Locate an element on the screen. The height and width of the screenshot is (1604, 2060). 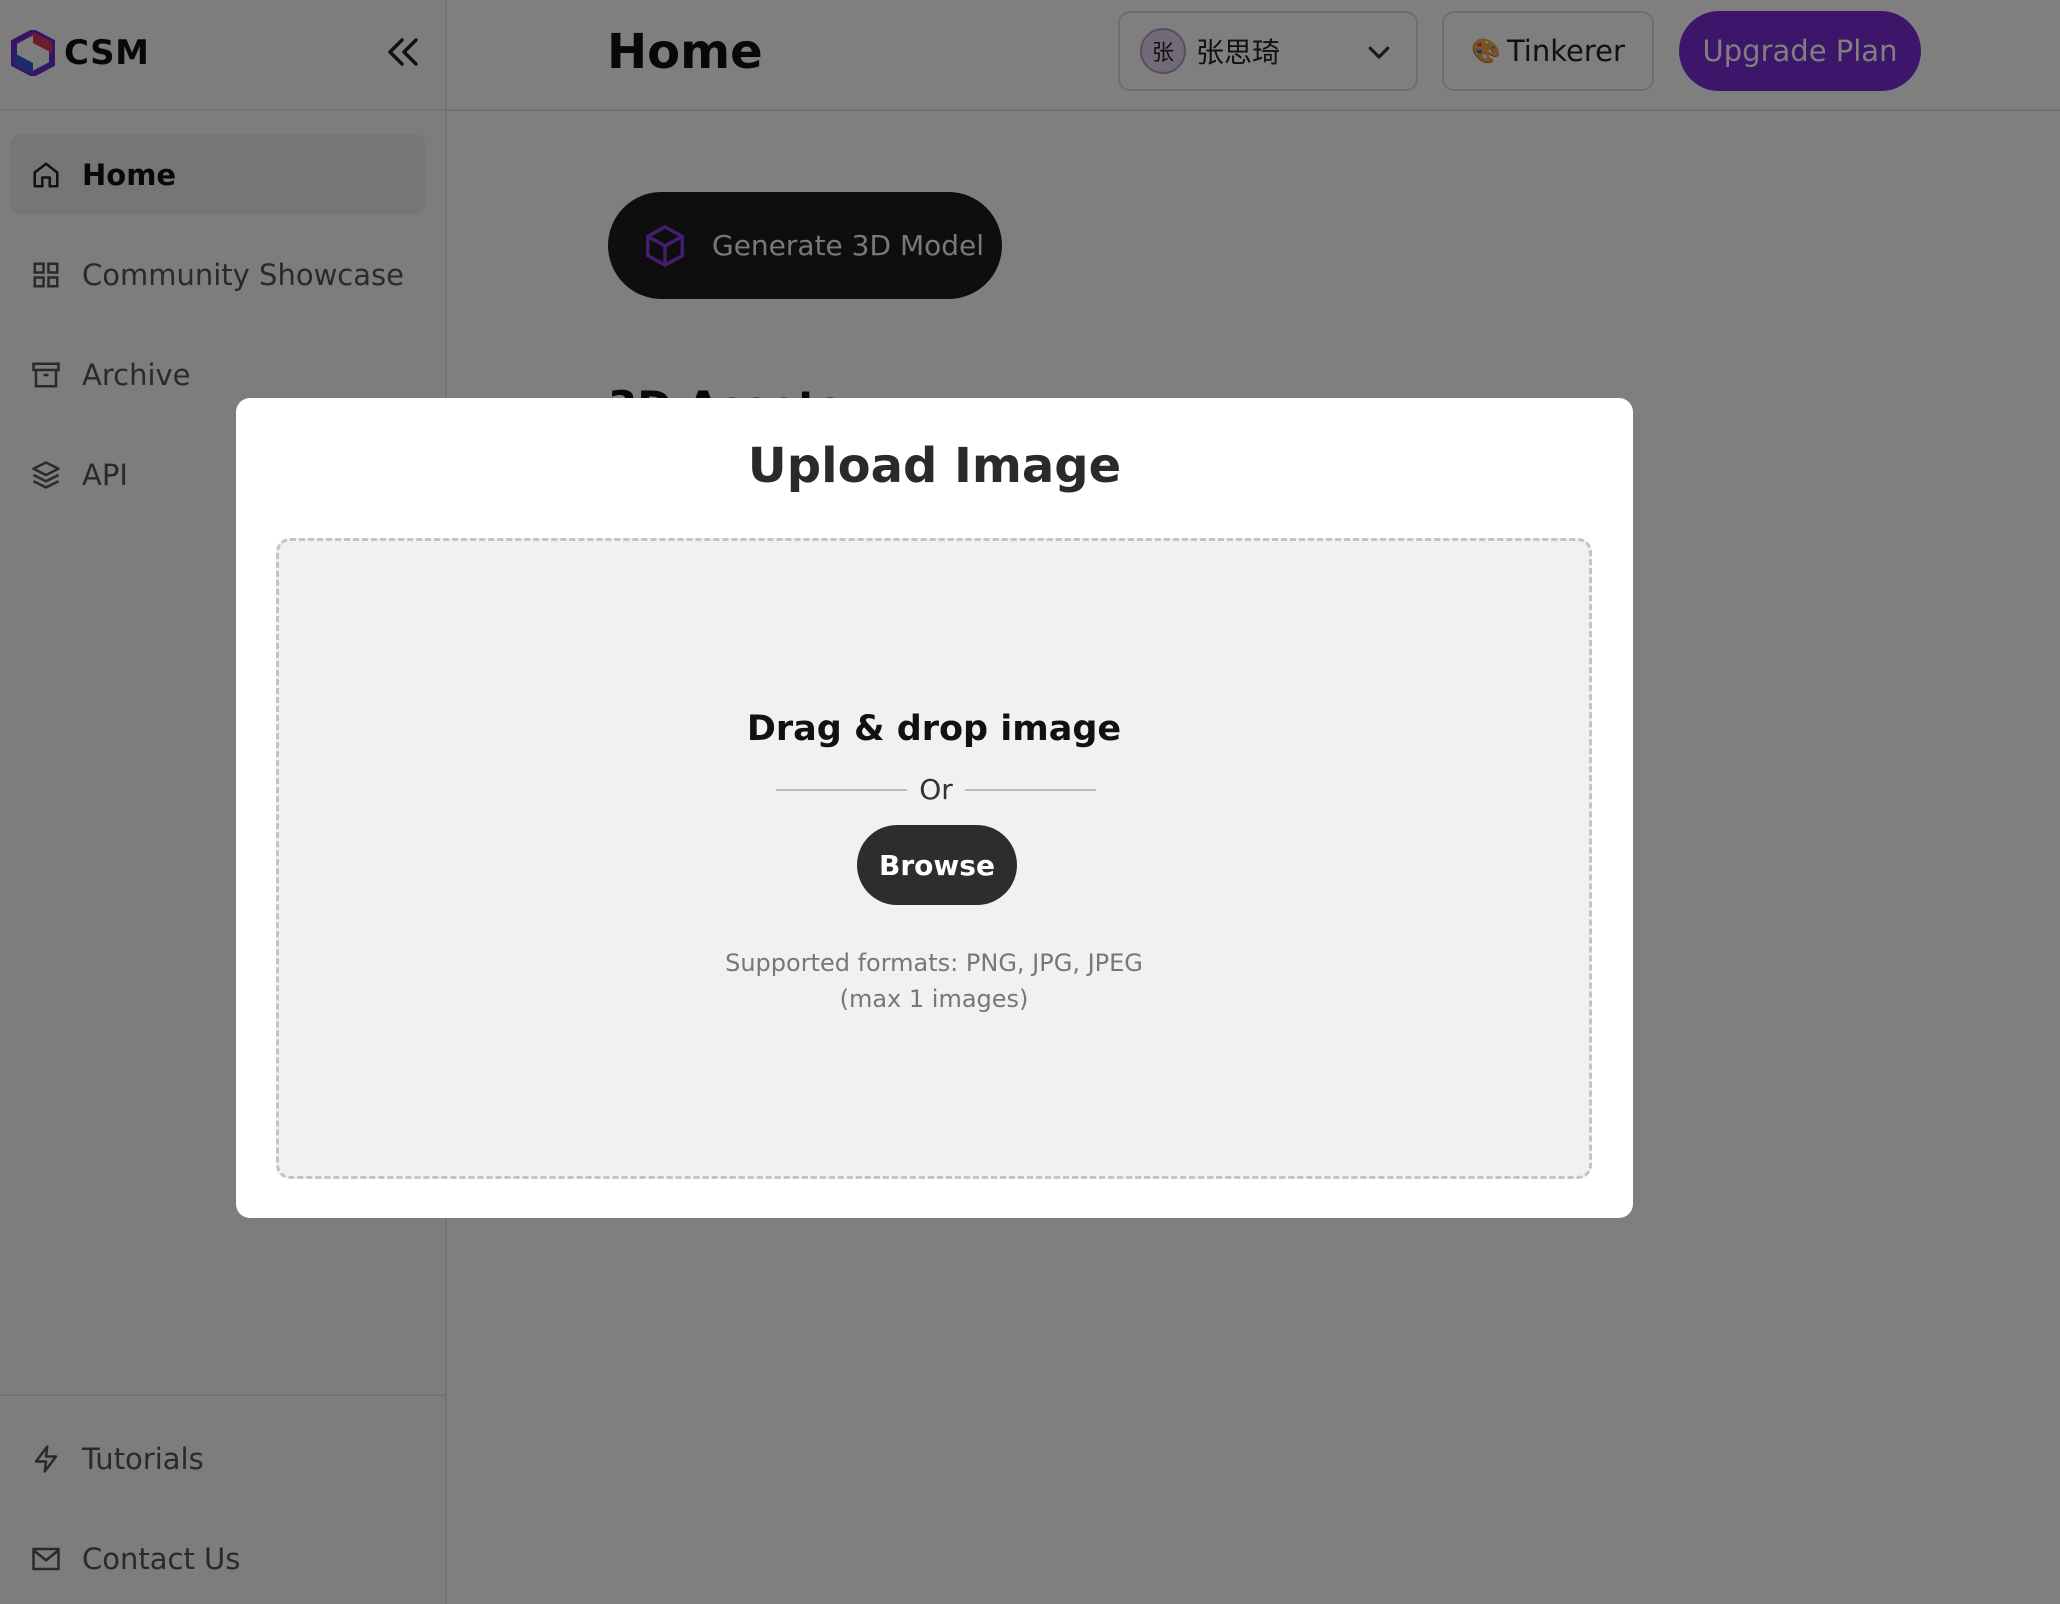
or-text: Or is located at coordinates (936, 789).